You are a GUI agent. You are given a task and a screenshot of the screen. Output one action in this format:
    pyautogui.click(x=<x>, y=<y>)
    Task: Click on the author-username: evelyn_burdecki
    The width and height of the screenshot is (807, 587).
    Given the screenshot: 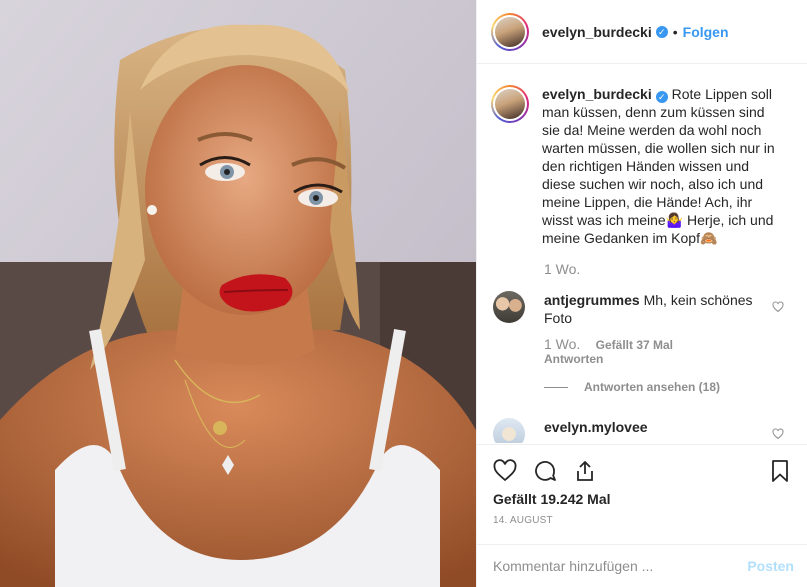 What is the action you would take?
    pyautogui.click(x=597, y=32)
    